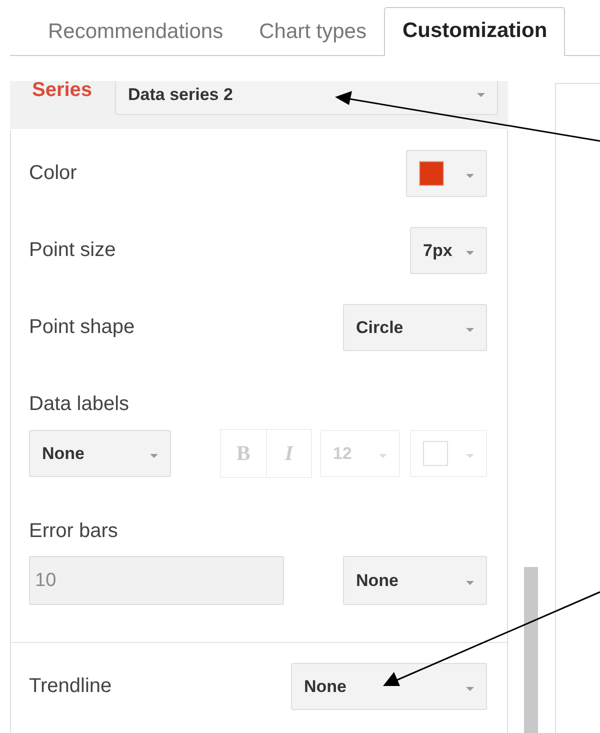  What do you see at coordinates (389, 686) in the screenshot?
I see `trendline-dropdown: None` at bounding box center [389, 686].